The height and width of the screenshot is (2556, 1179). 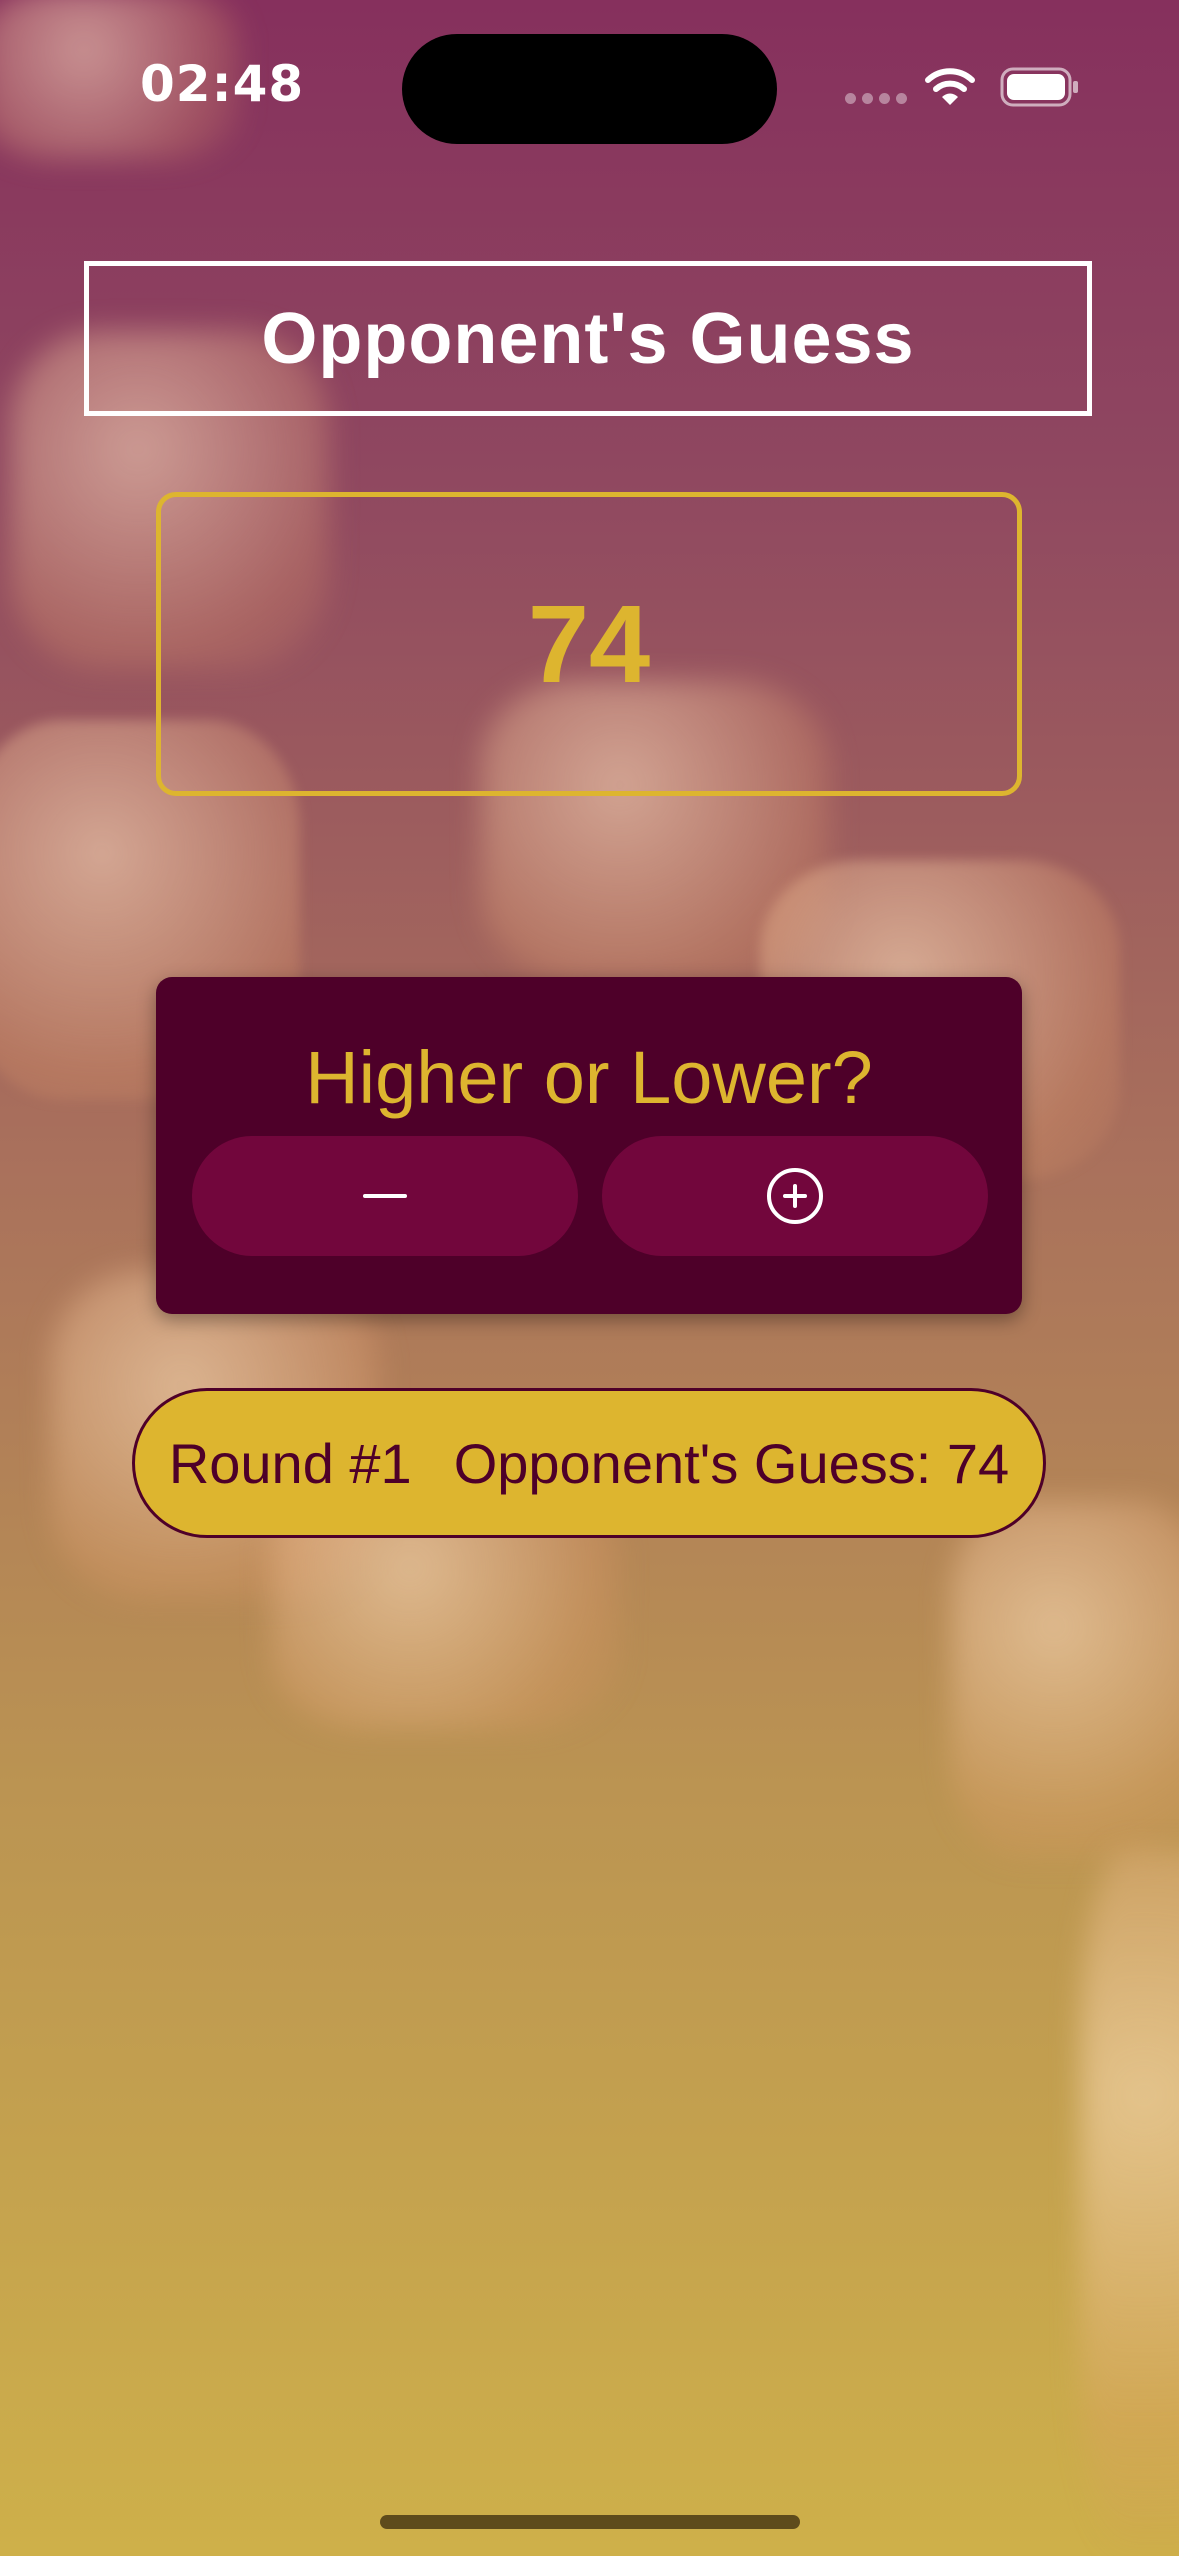 What do you see at coordinates (290, 1463) in the screenshot?
I see `round-label: Round #1` at bounding box center [290, 1463].